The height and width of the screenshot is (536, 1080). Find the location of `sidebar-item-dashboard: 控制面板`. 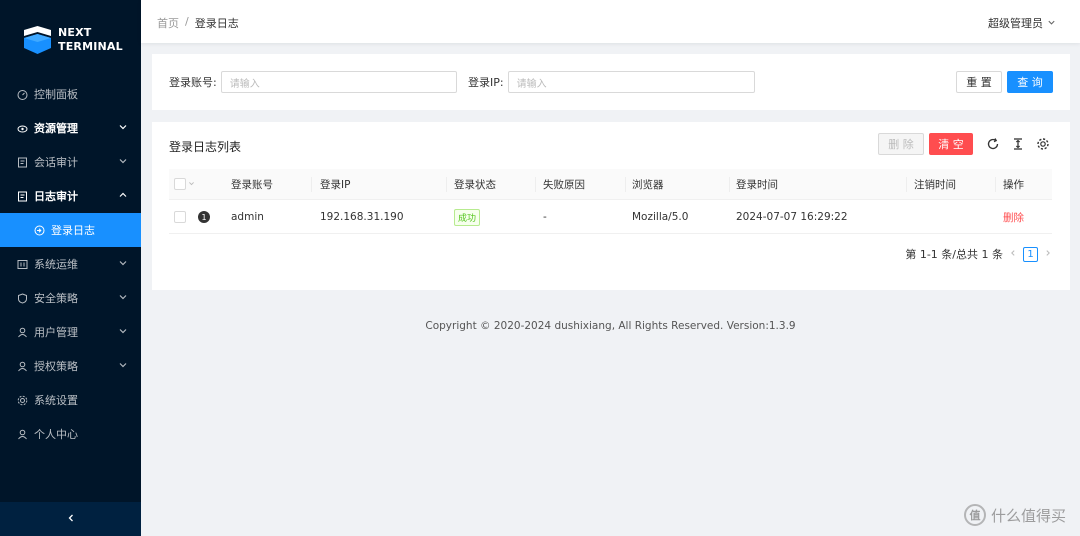

sidebar-item-dashboard: 控制面板 is located at coordinates (70, 94).